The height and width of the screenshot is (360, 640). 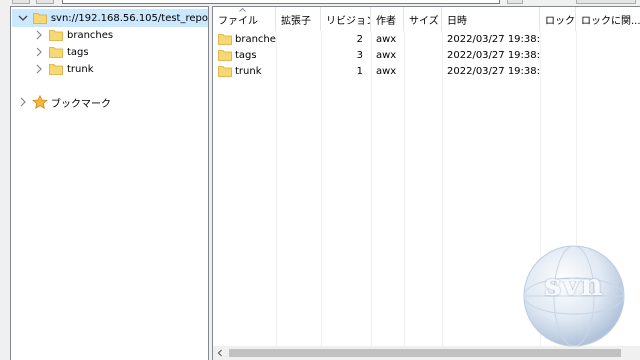 What do you see at coordinates (574, 285) in the screenshot?
I see `watermark-text: svn` at bounding box center [574, 285].